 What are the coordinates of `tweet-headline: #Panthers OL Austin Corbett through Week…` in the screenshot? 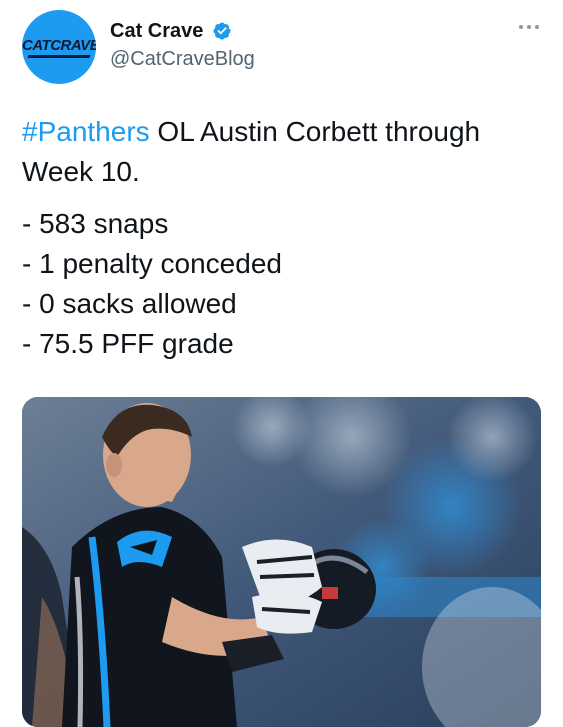 It's located at (282, 152).